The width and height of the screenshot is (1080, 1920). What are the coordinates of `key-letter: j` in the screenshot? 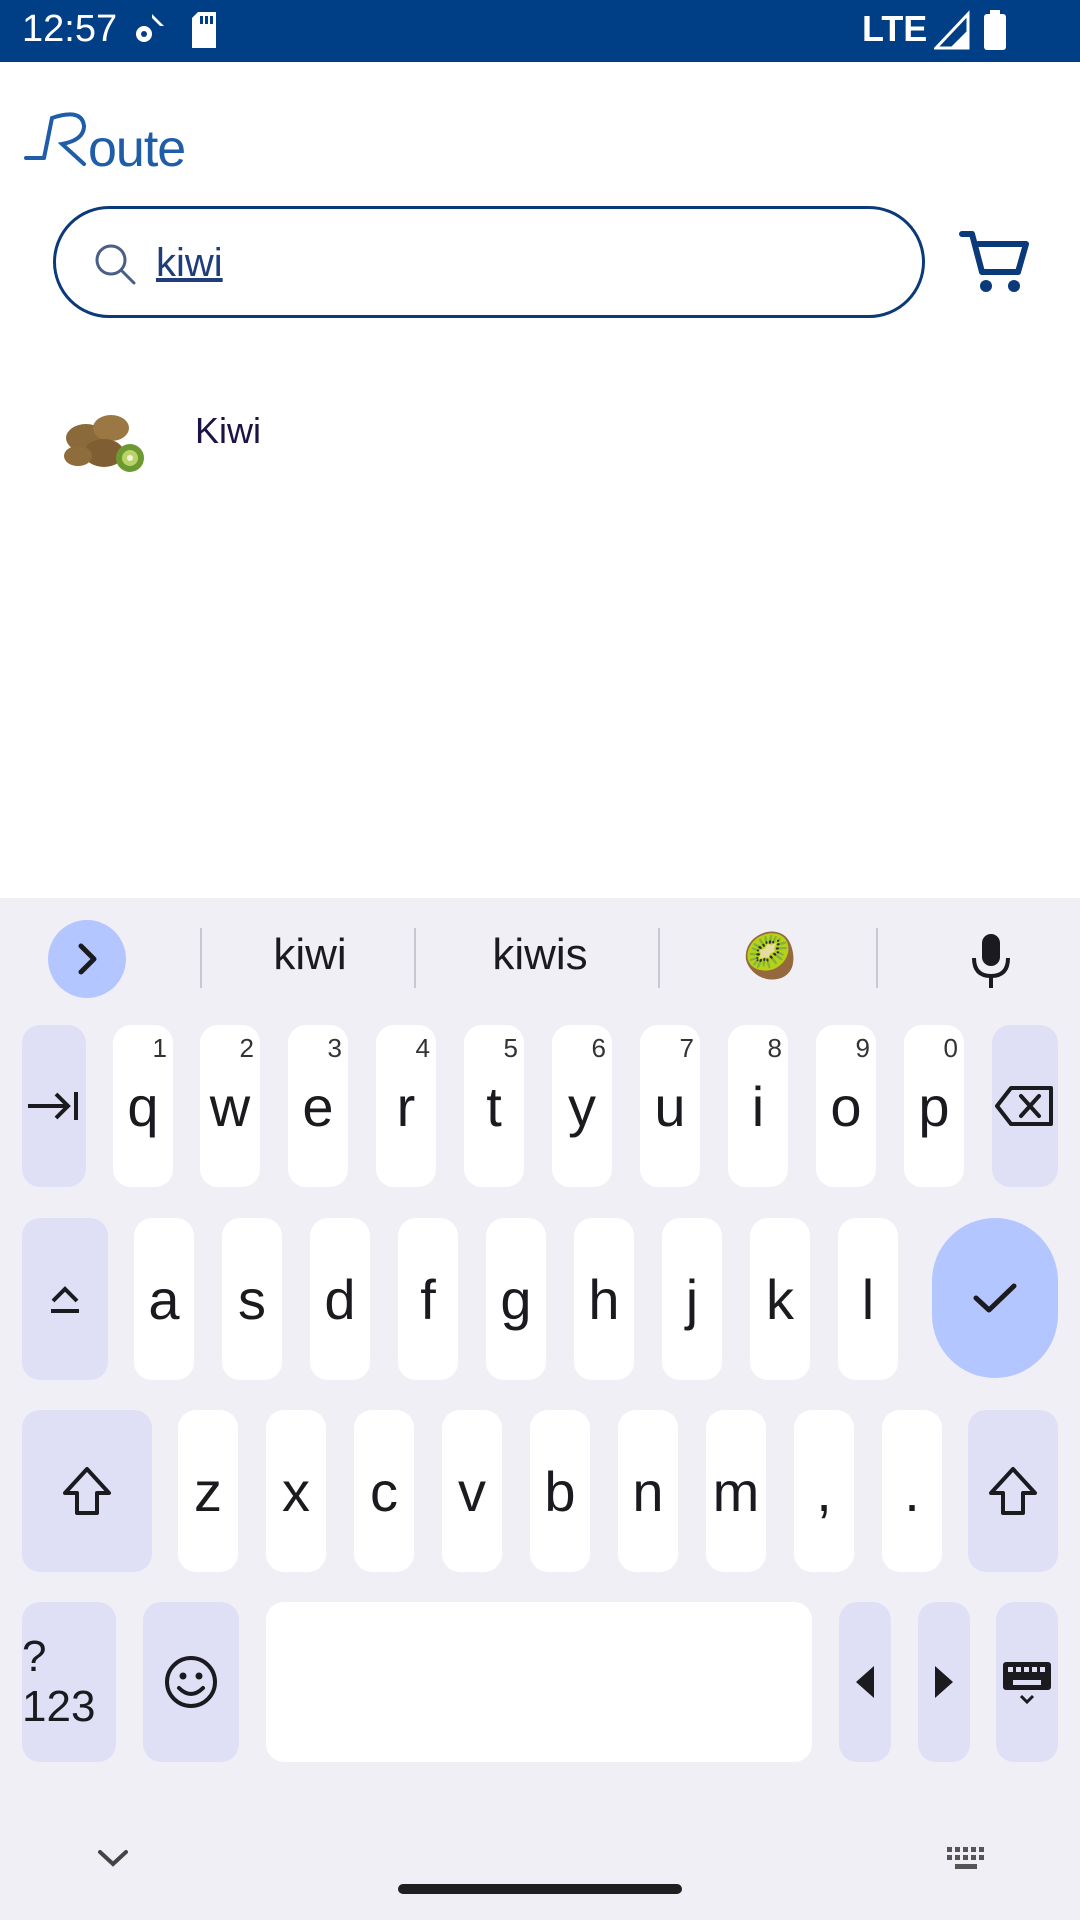 It's located at (692, 1299).